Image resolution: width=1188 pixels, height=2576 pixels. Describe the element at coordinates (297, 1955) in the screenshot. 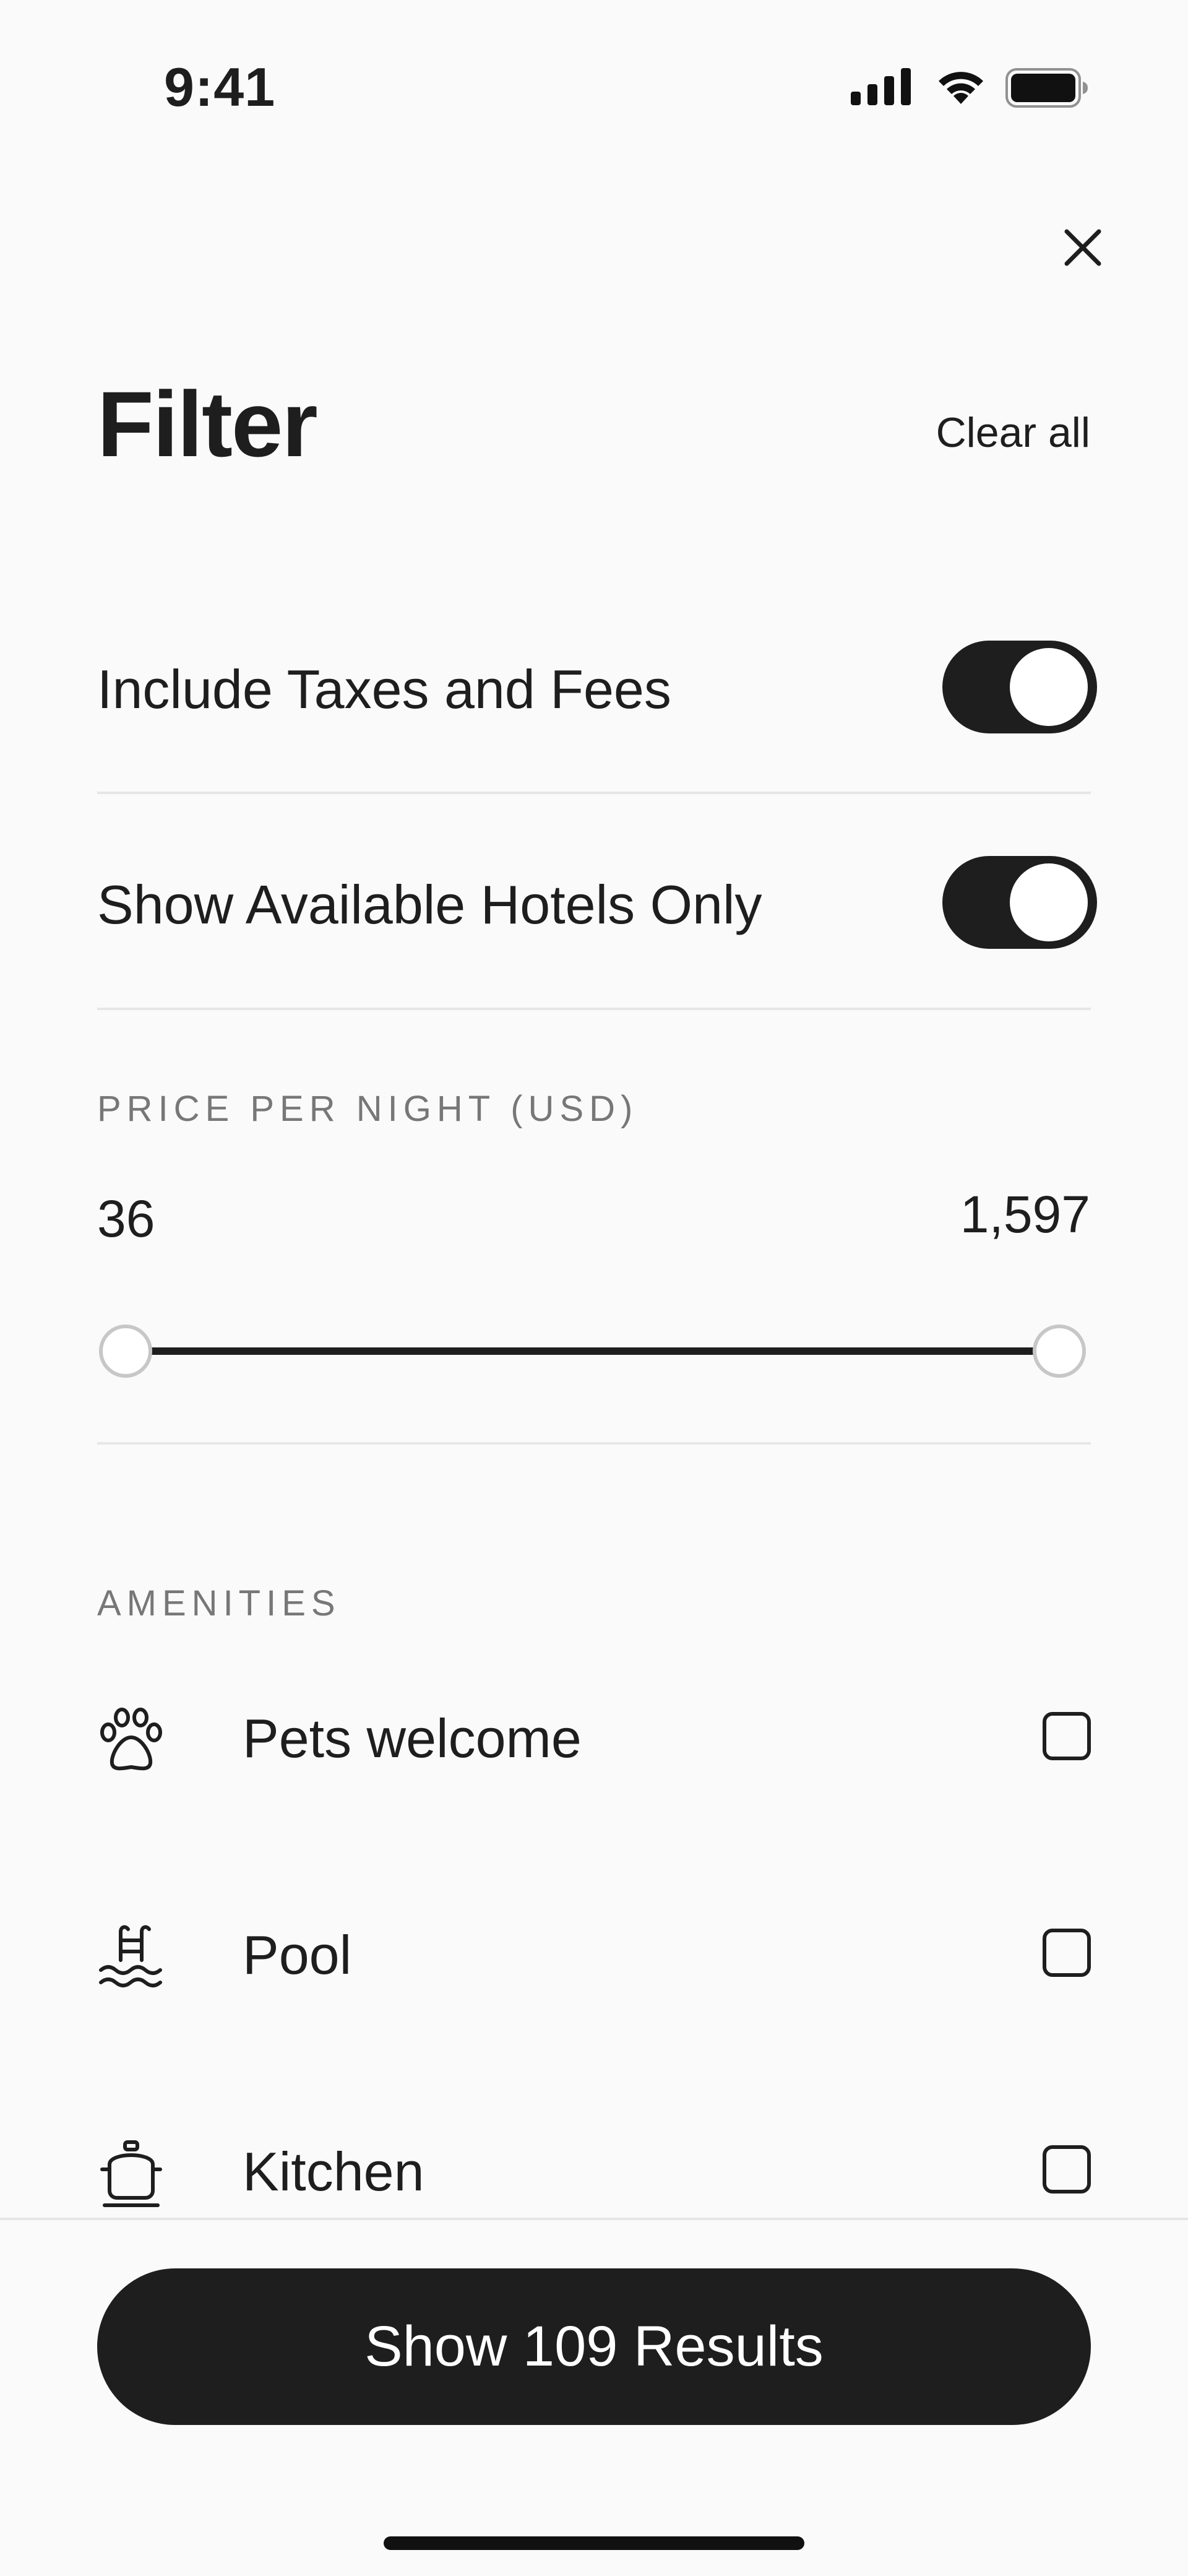

I see `amenity-label-pool: Pool` at that location.